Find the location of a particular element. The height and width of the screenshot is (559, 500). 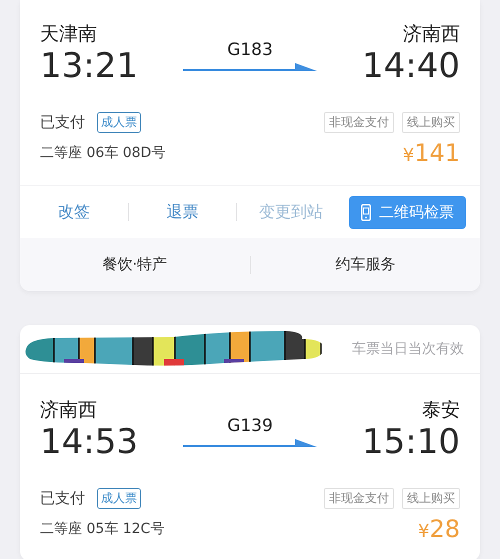

arrival-time: 15:10 is located at coordinates (411, 442).